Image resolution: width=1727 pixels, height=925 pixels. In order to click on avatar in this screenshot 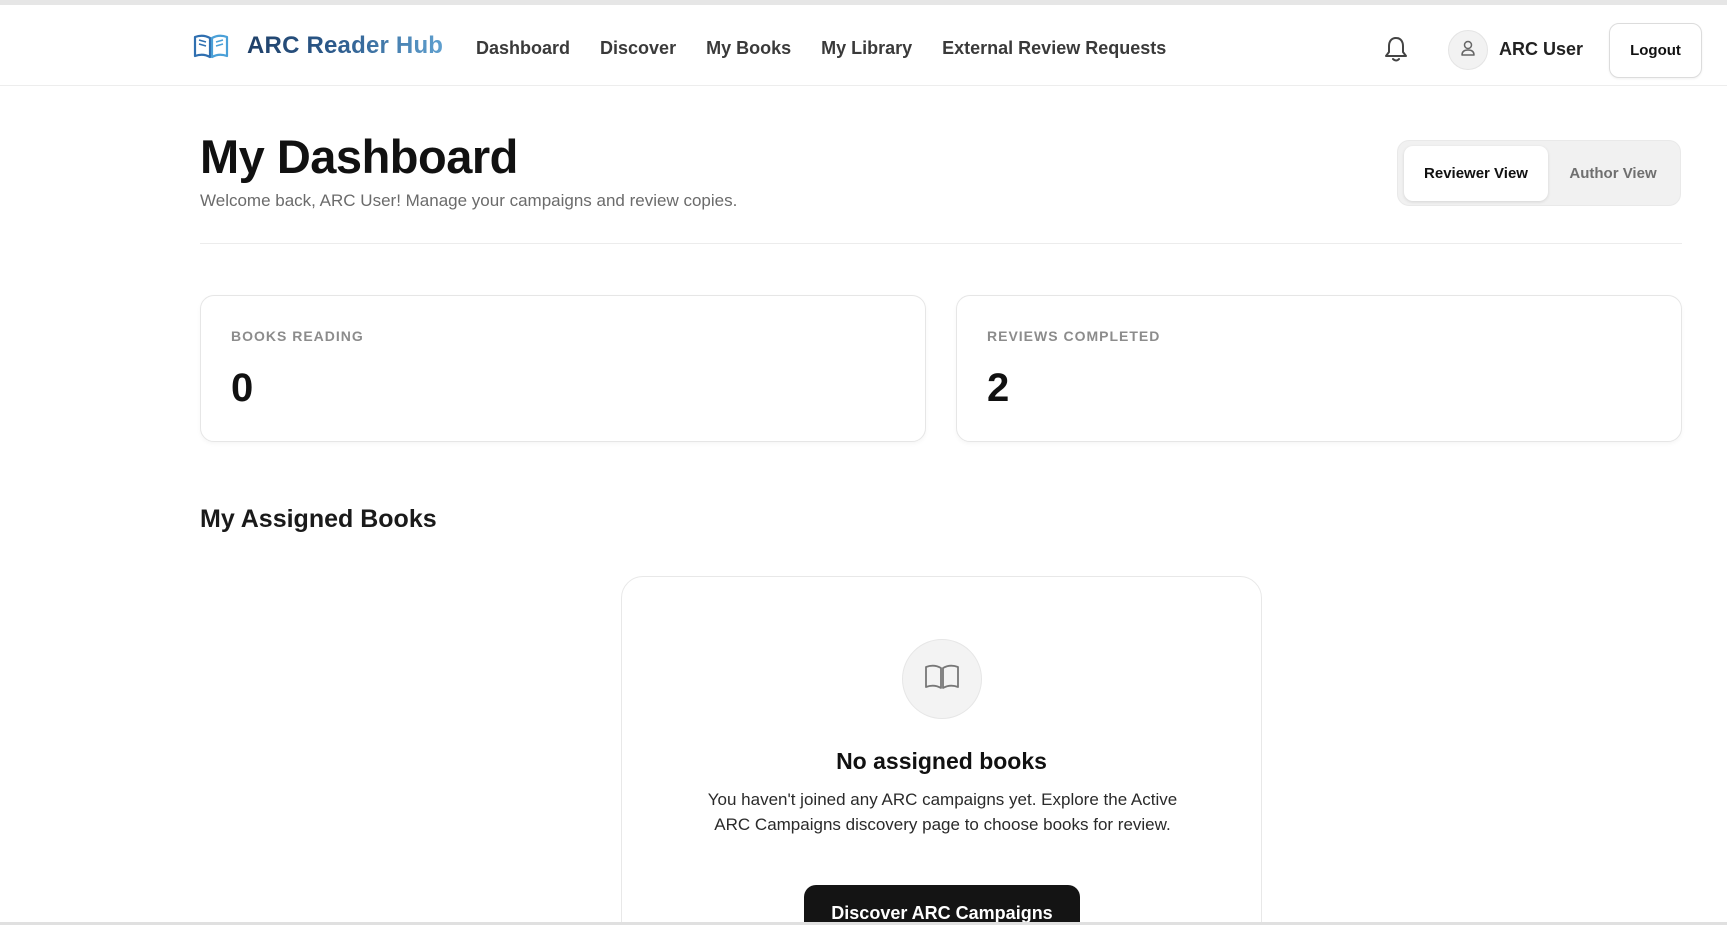, I will do `click(1468, 50)`.